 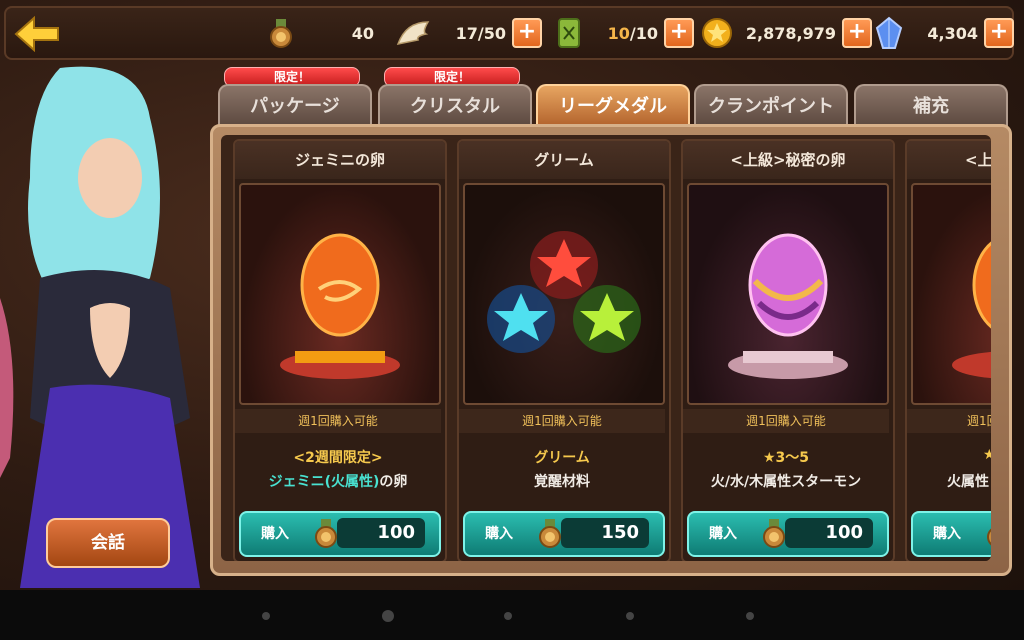 What do you see at coordinates (322, 33) in the screenshot?
I see `medal-resource: 40` at bounding box center [322, 33].